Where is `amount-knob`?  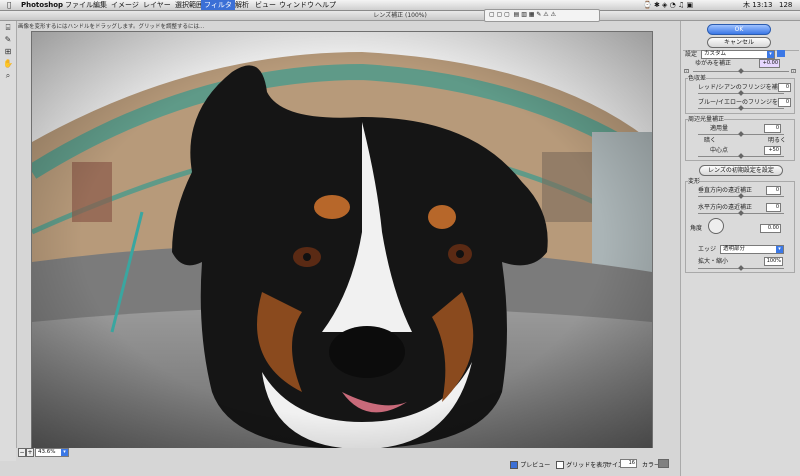
amount-knob is located at coordinates (741, 134).